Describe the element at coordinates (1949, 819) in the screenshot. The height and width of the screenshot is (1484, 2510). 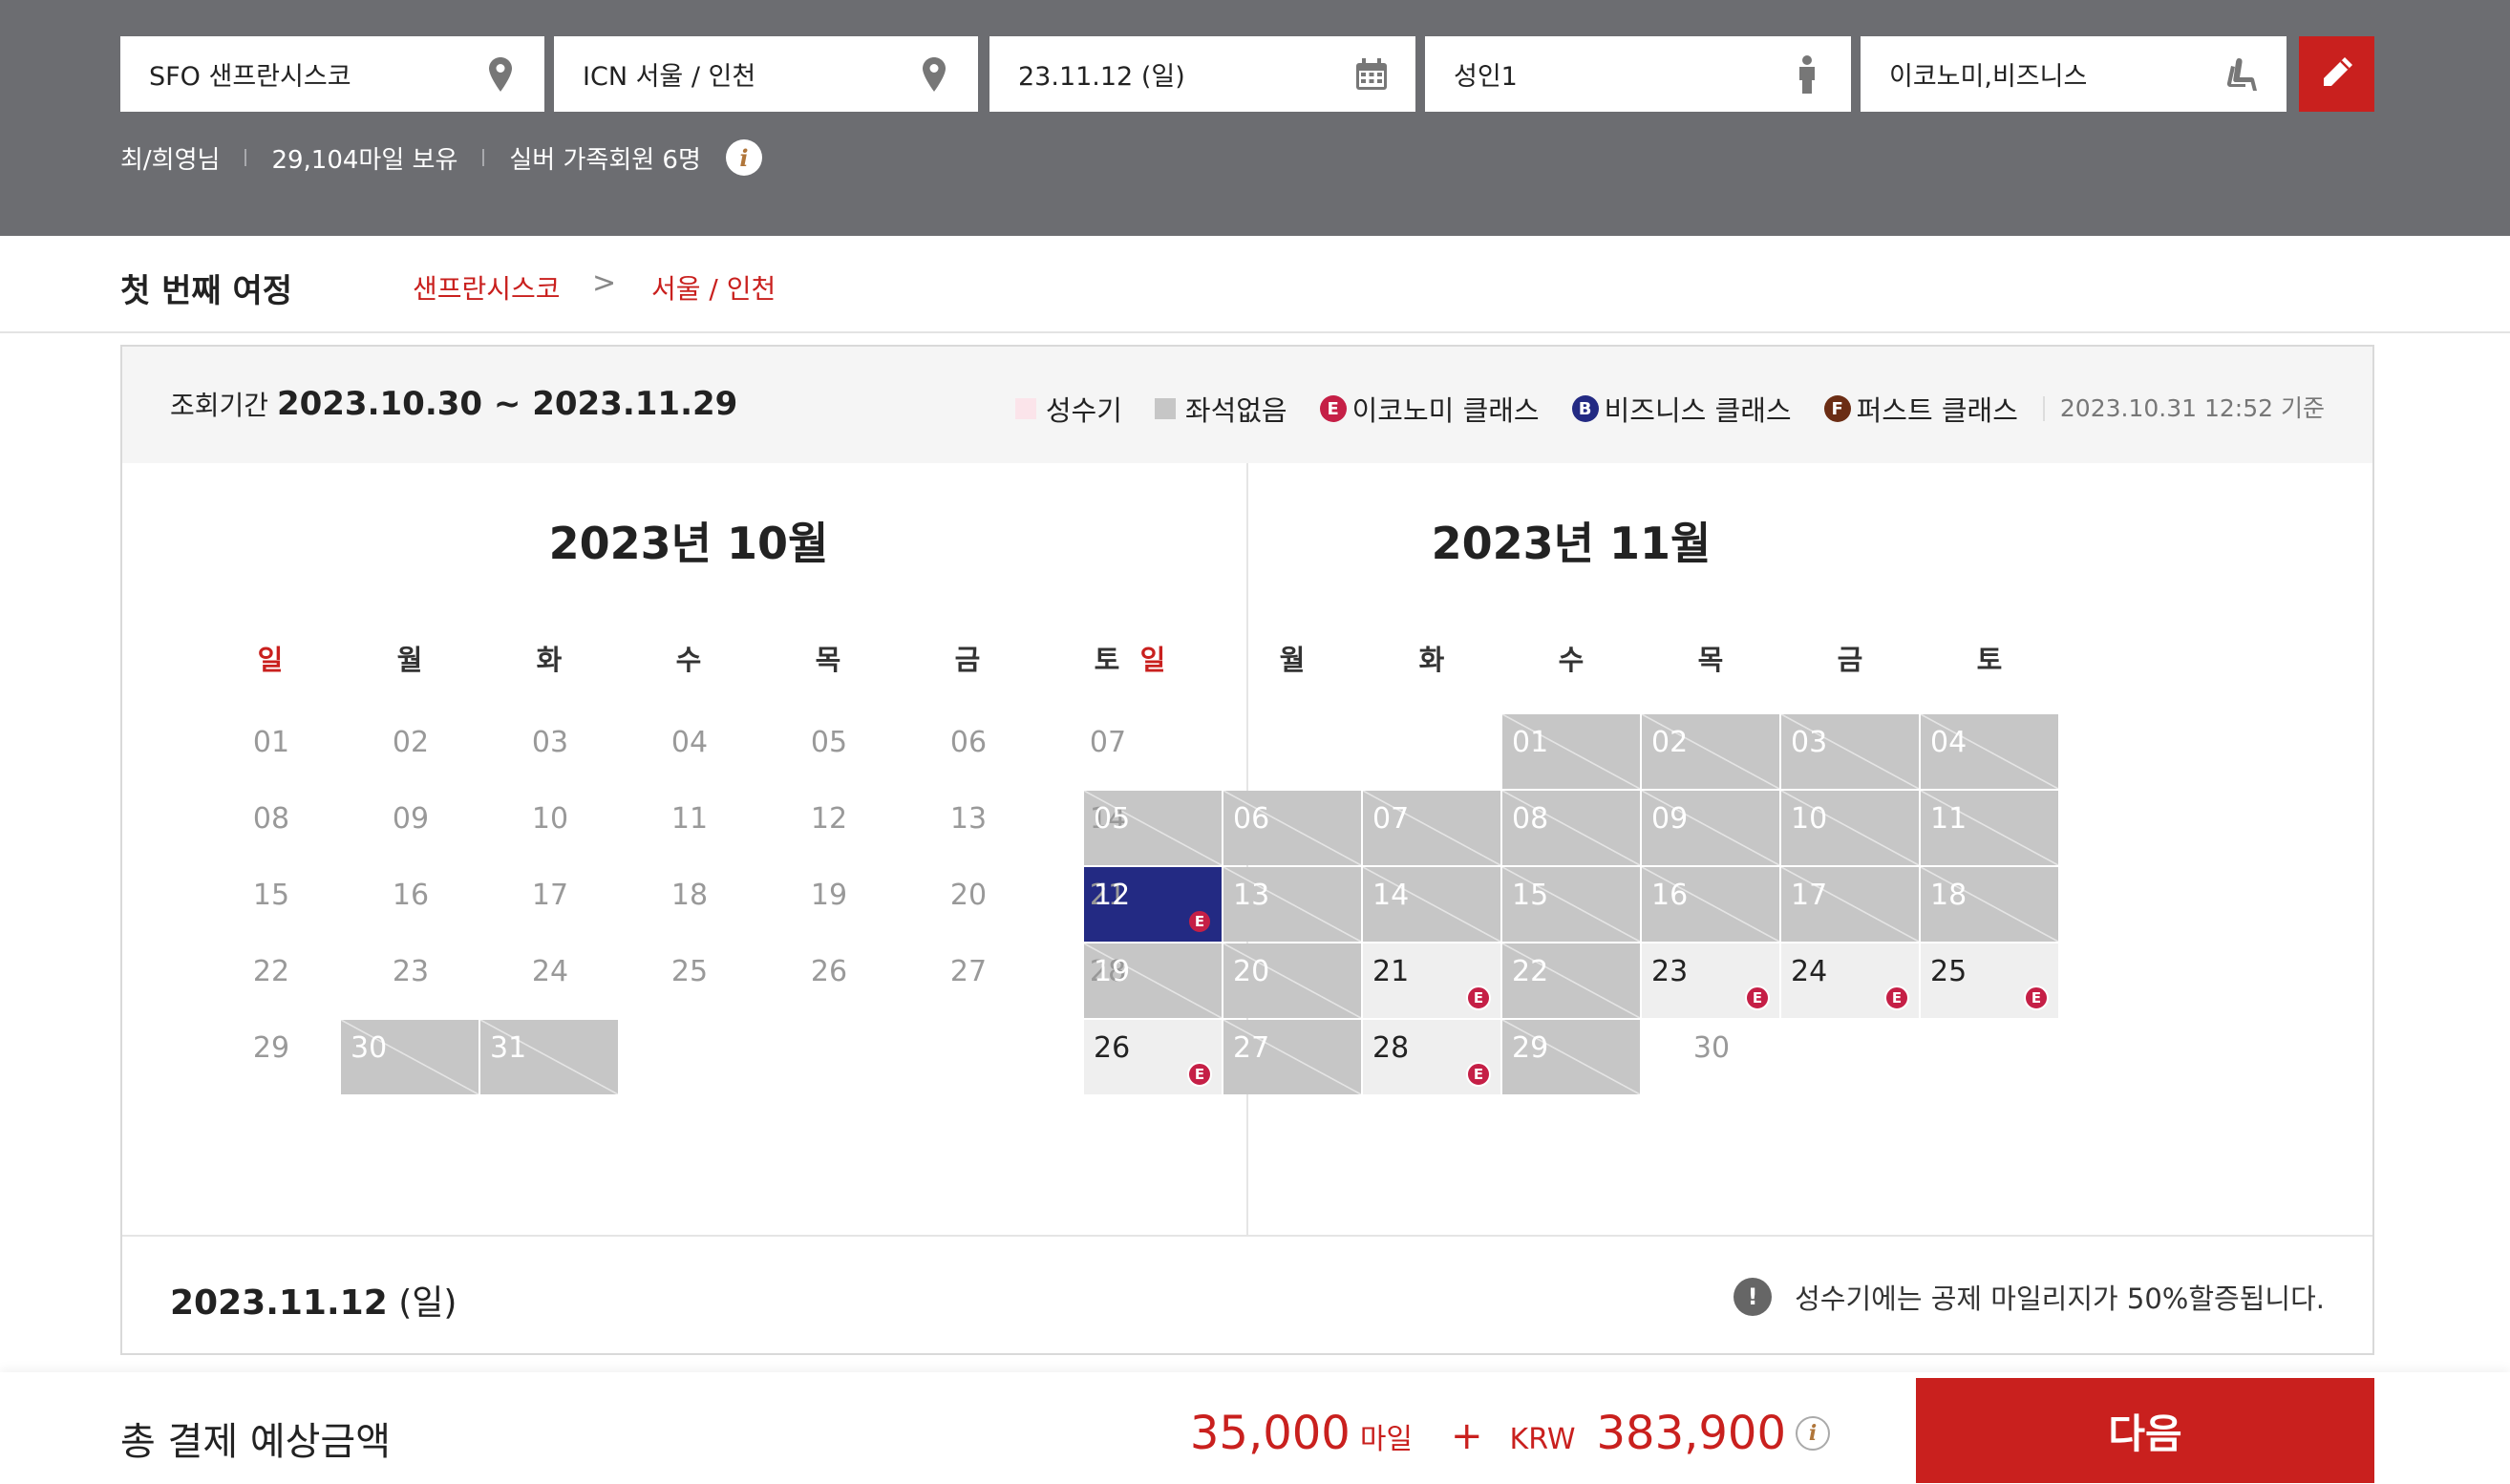
I see `day-number: 11` at that location.